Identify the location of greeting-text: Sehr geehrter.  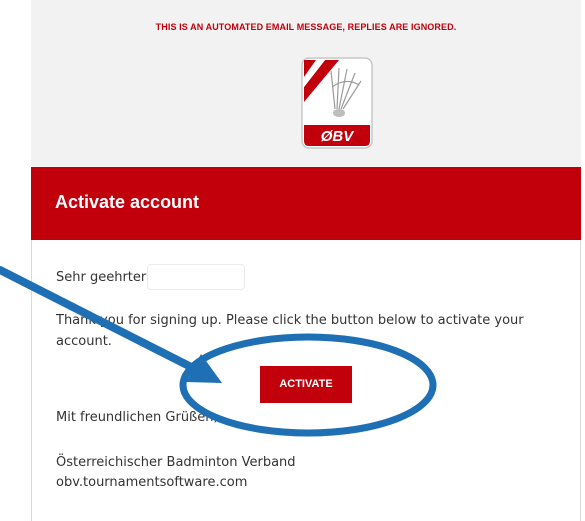
(101, 277).